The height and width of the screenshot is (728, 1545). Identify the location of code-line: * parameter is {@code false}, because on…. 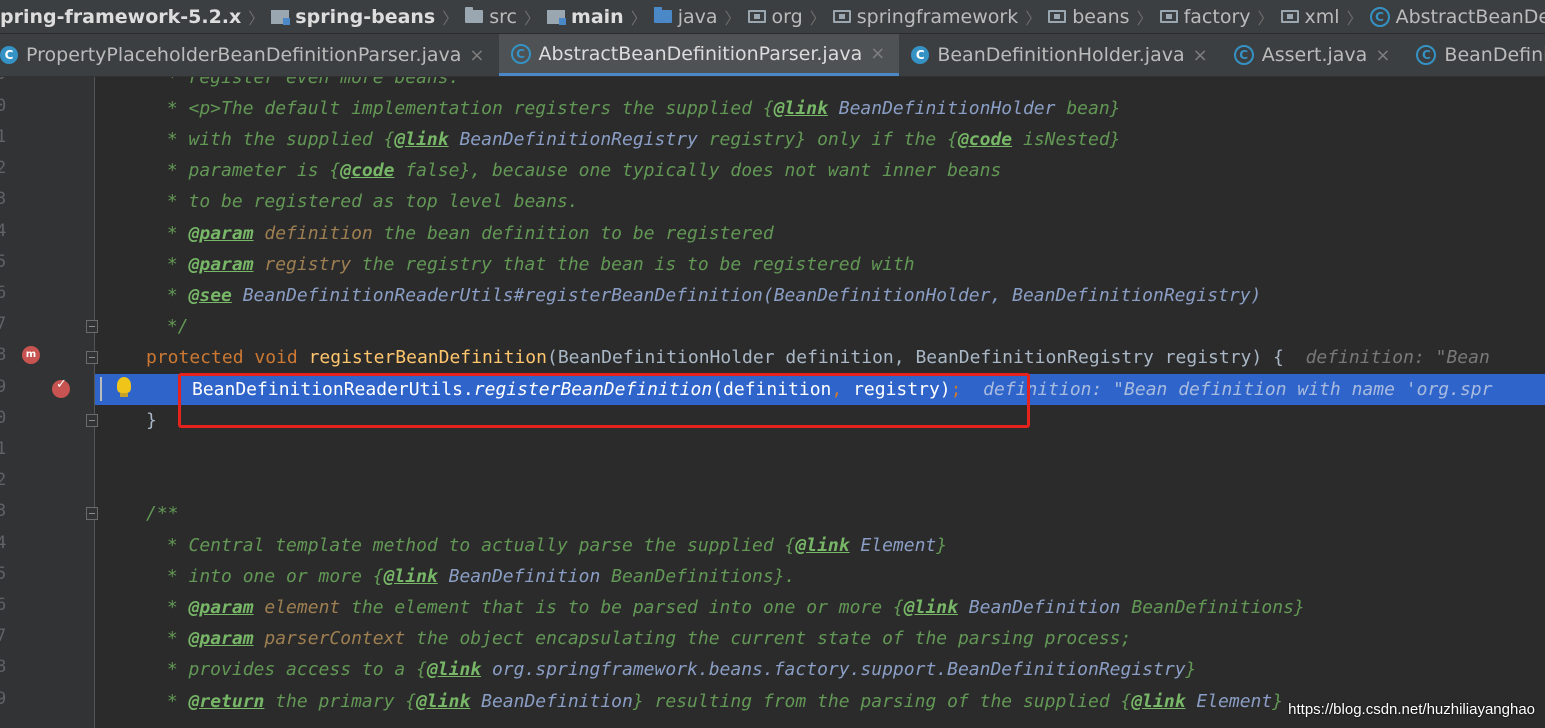
(579, 170).